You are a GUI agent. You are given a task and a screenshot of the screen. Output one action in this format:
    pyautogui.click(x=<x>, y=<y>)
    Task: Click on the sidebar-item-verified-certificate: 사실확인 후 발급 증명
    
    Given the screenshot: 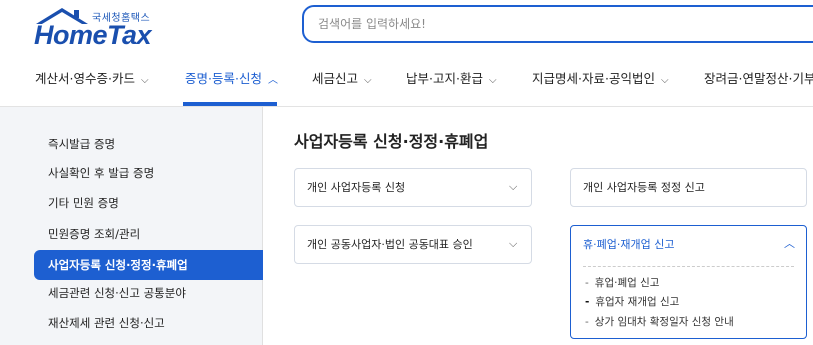 What is the action you would take?
    pyautogui.click(x=148, y=173)
    